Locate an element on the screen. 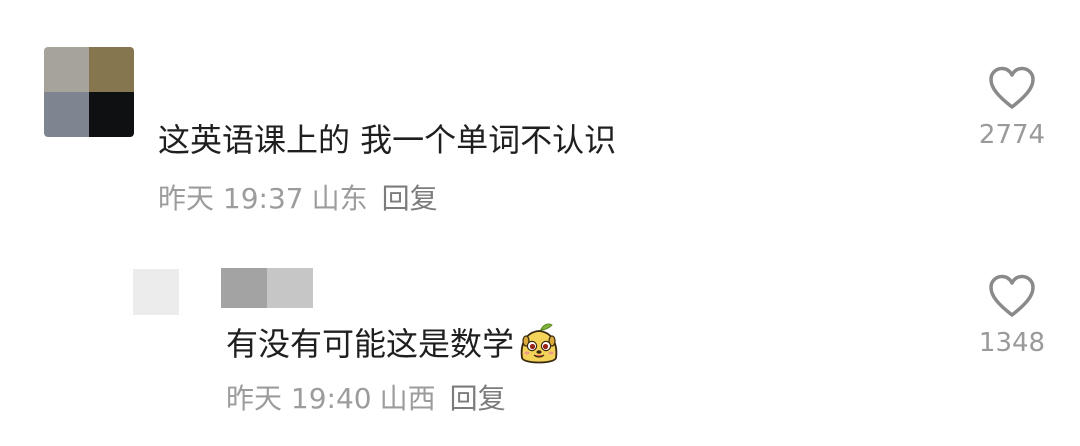 This screenshot has width=1080, height=446. comment-meta: 昨天 19:40 山西 回复 is located at coordinates (366, 399).